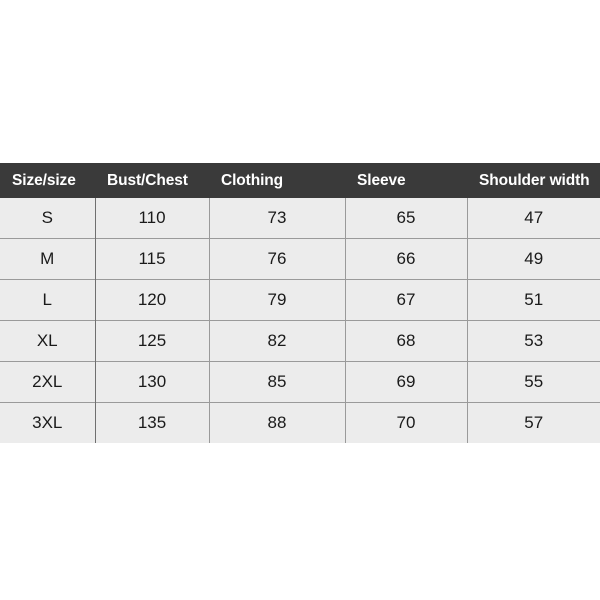  I want to click on cell-size: S, so click(48, 218).